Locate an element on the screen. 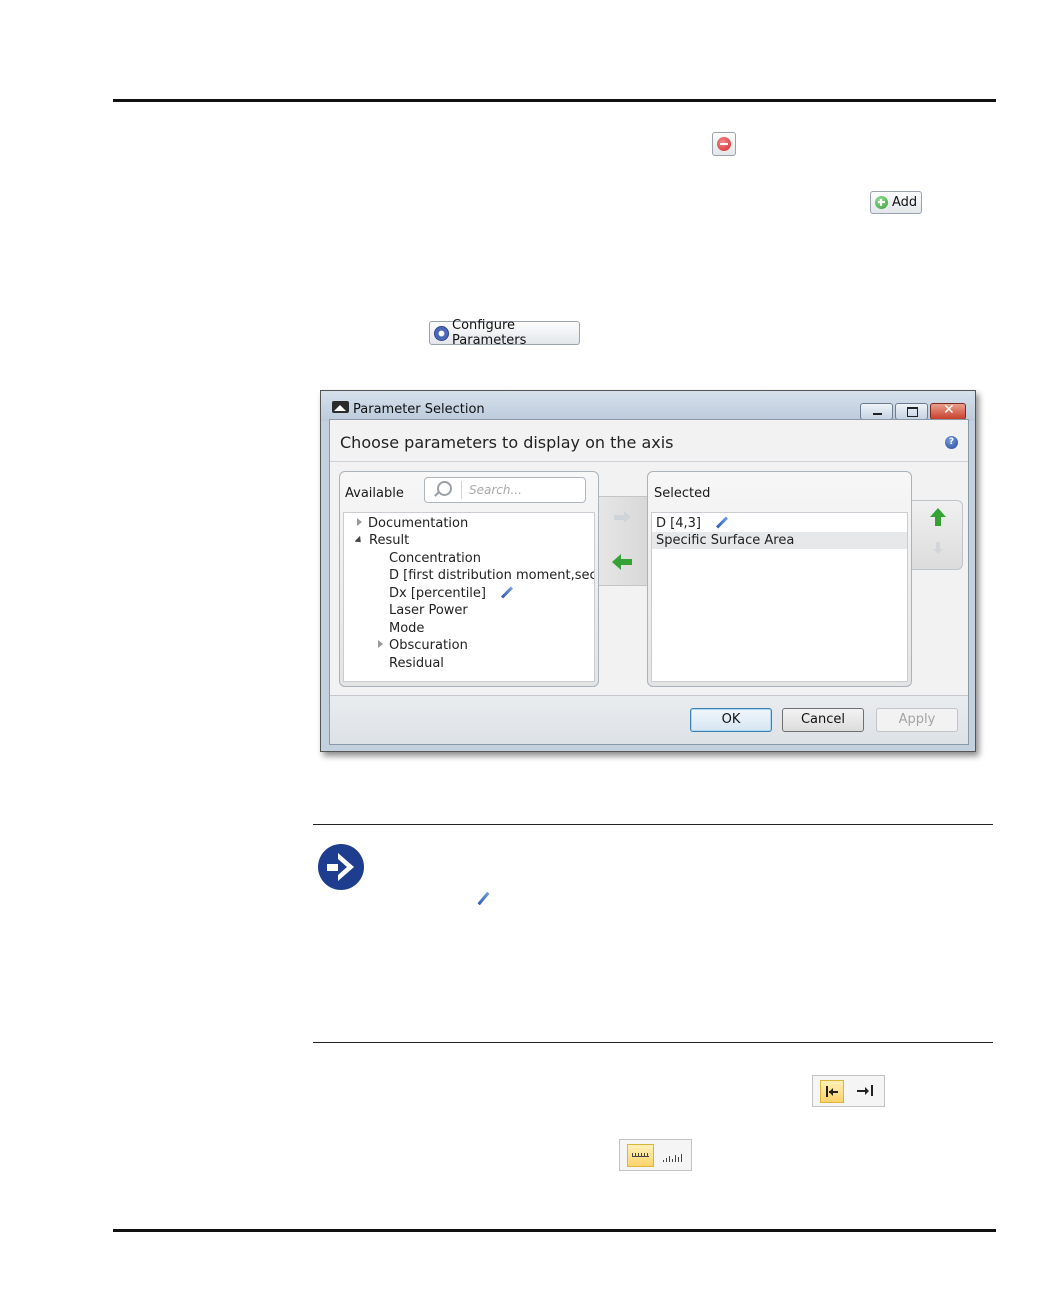  close-button: ✕ is located at coordinates (948, 411).